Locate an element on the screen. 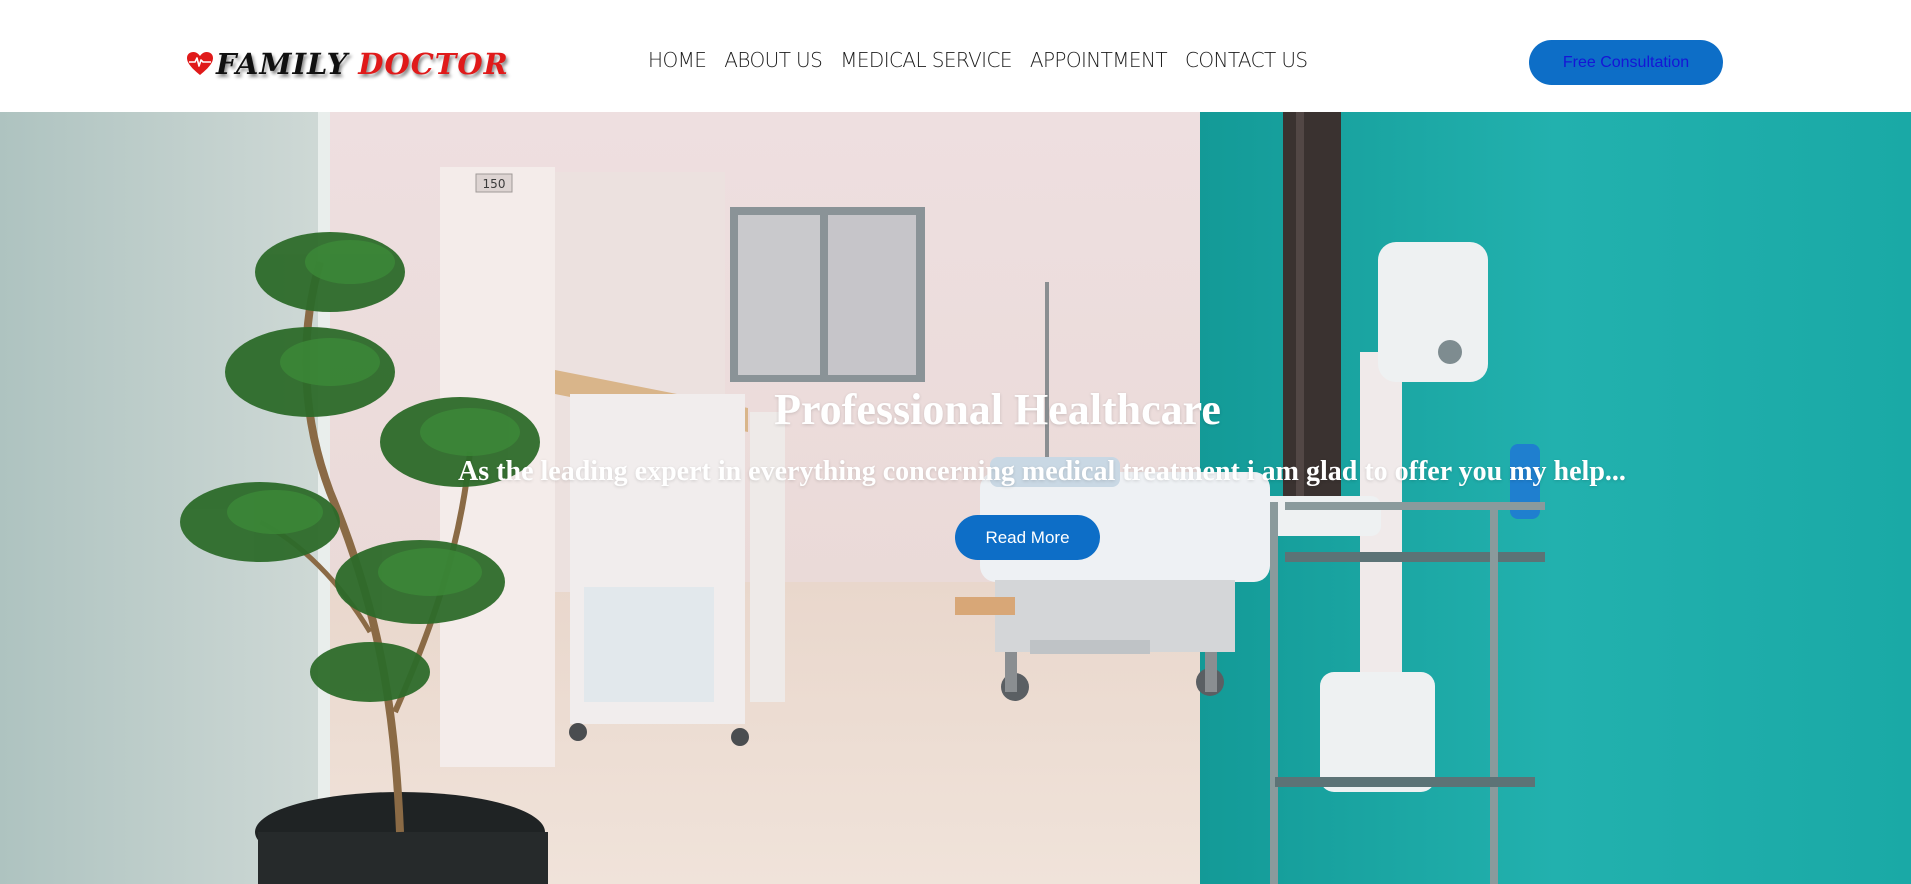  read-more-button: Read More is located at coordinates (1027, 537).